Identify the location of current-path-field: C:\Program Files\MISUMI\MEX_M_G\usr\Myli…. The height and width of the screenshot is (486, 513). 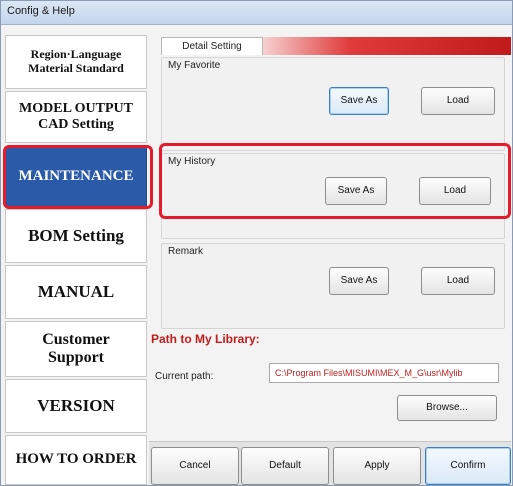
(384, 373).